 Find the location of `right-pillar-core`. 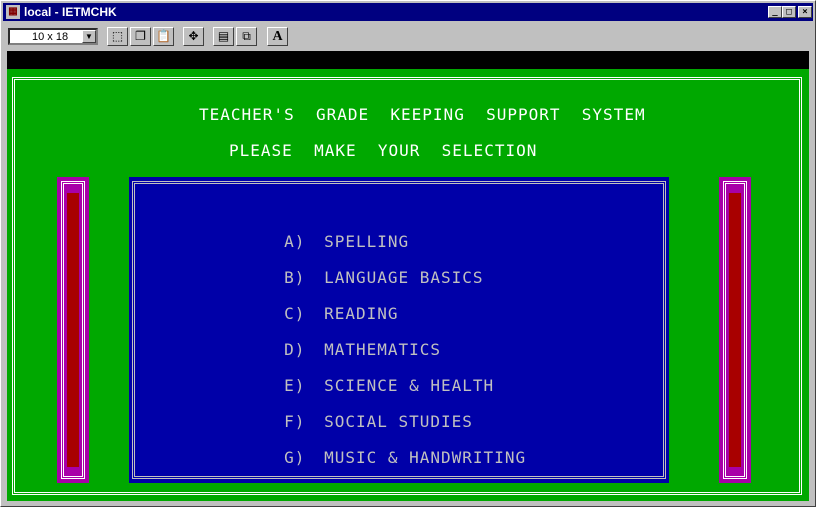

right-pillar-core is located at coordinates (735, 330).